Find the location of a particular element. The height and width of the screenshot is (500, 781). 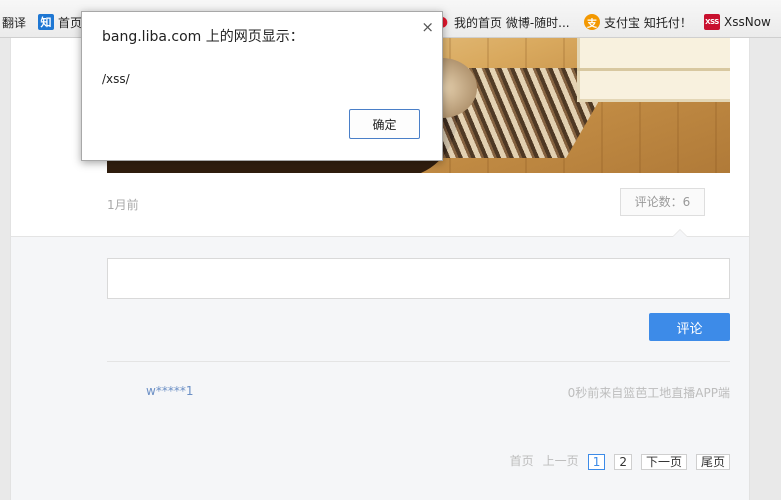

ok-button: 确定 is located at coordinates (384, 124).